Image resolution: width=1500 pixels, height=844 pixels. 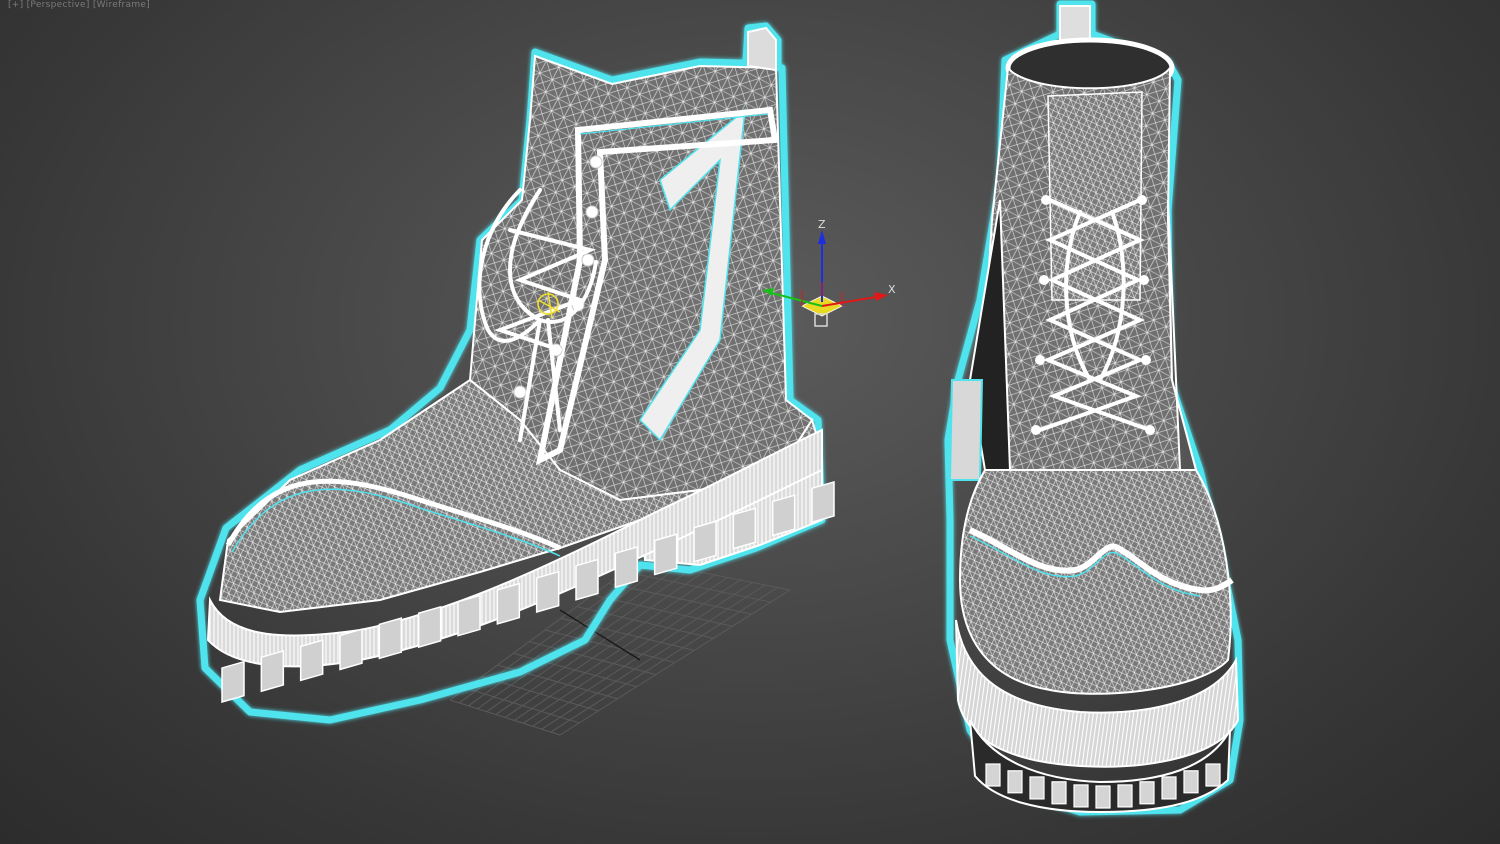 I want to click on boot-front-toe, so click(x=1095, y=582).